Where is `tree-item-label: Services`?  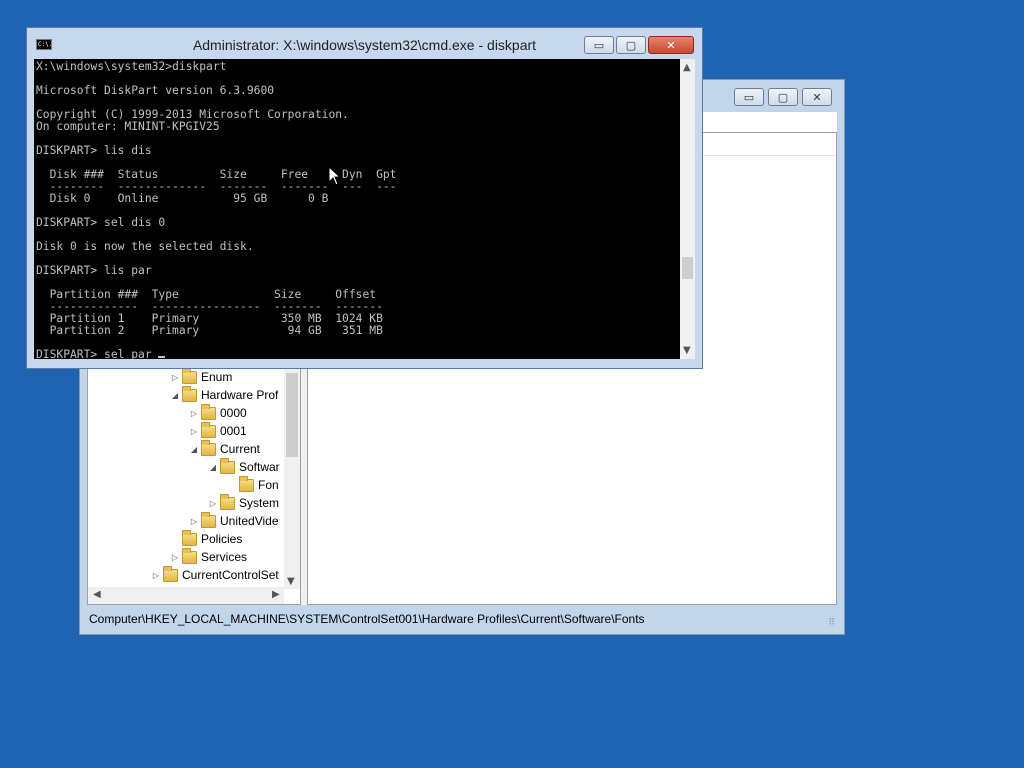
tree-item-label: Services is located at coordinates (224, 557).